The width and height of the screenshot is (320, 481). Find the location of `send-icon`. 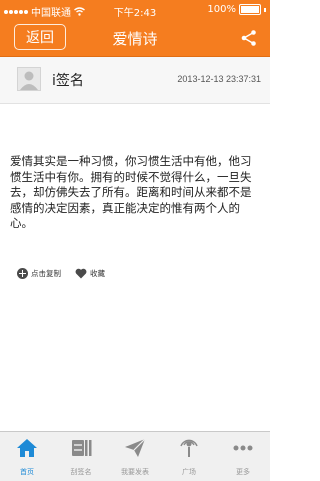

send-icon is located at coordinates (135, 447).